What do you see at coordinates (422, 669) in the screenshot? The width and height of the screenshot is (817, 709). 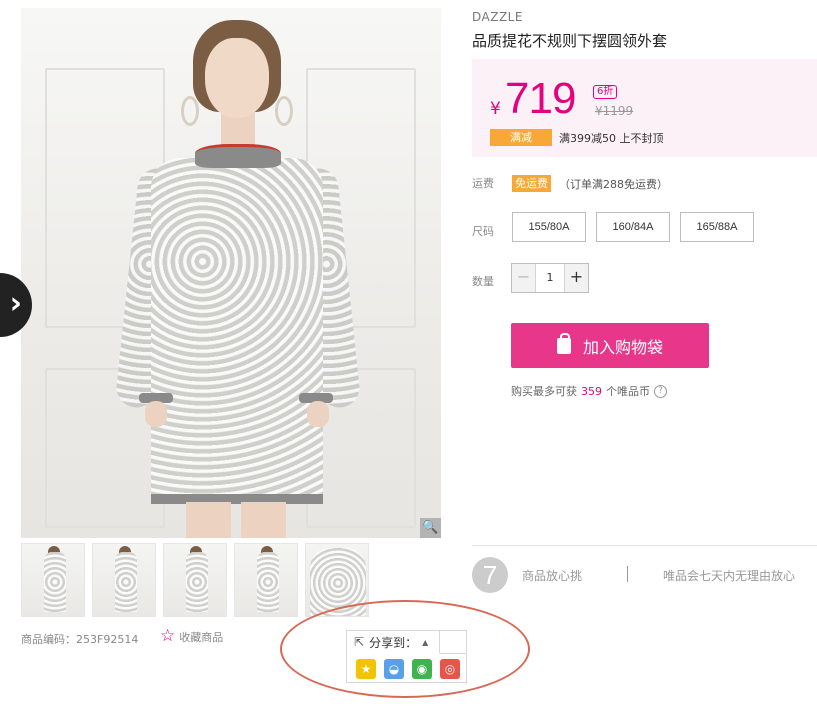 I see `wechat-icon: ◉` at bounding box center [422, 669].